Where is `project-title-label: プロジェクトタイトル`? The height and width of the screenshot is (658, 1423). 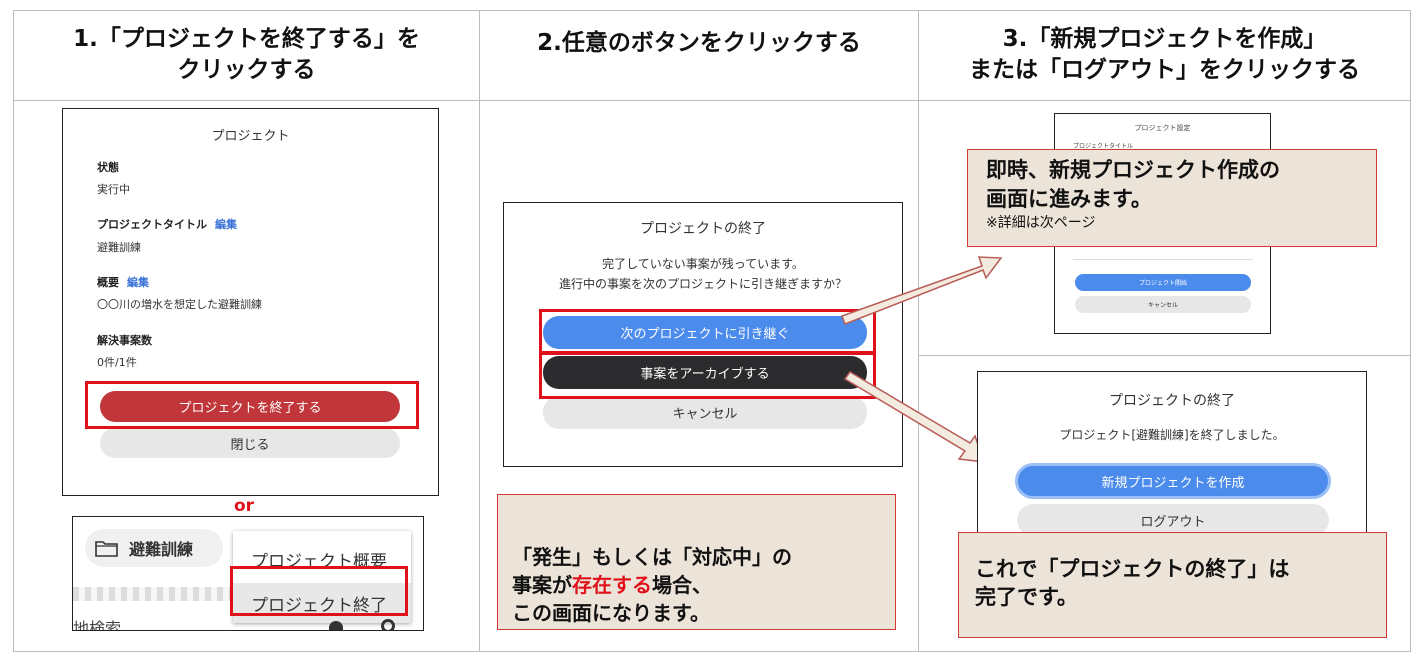
project-title-label: プロジェクトタイトル is located at coordinates (152, 224).